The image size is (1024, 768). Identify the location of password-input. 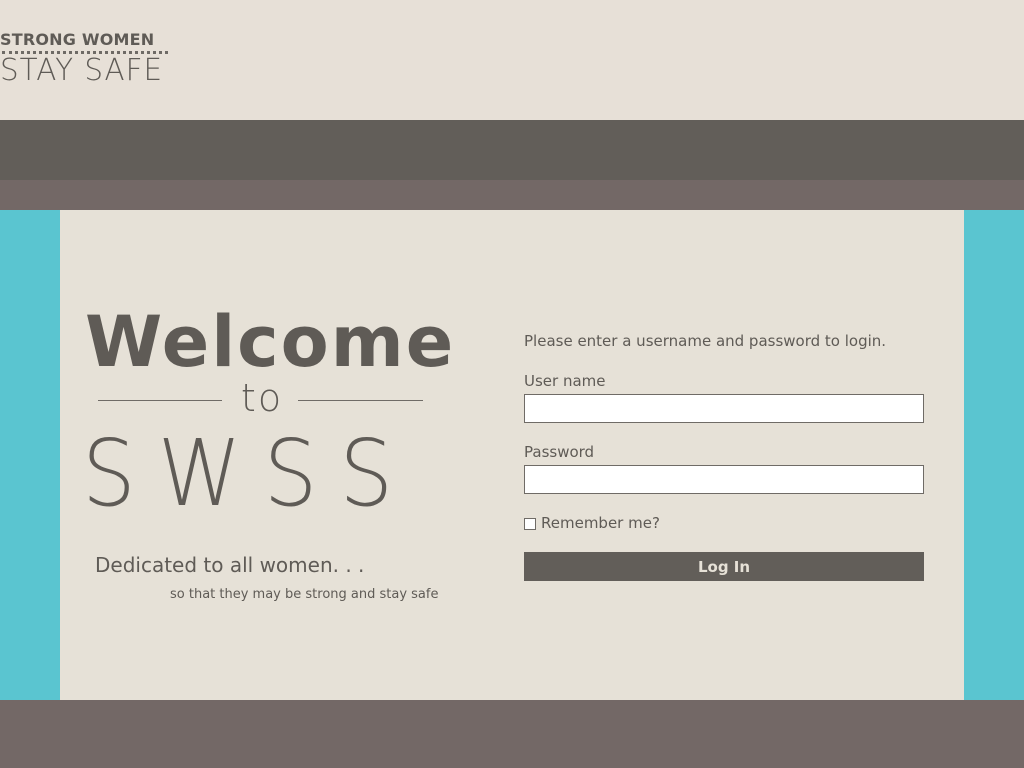
(724, 479).